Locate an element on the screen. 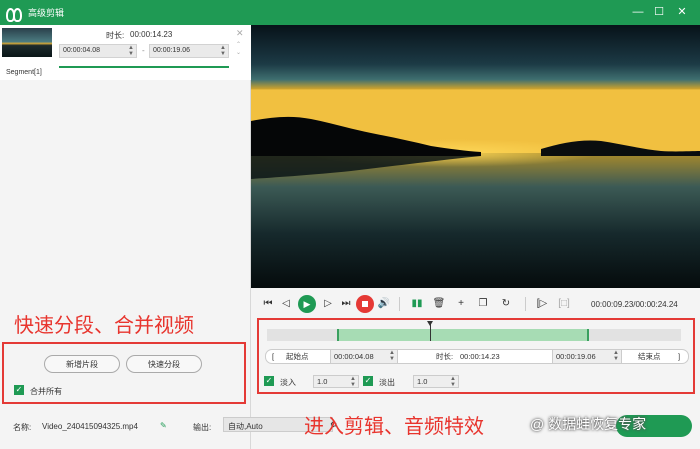 Image resolution: width=700 pixels, height=449 pixels. stop-button is located at coordinates (365, 304).